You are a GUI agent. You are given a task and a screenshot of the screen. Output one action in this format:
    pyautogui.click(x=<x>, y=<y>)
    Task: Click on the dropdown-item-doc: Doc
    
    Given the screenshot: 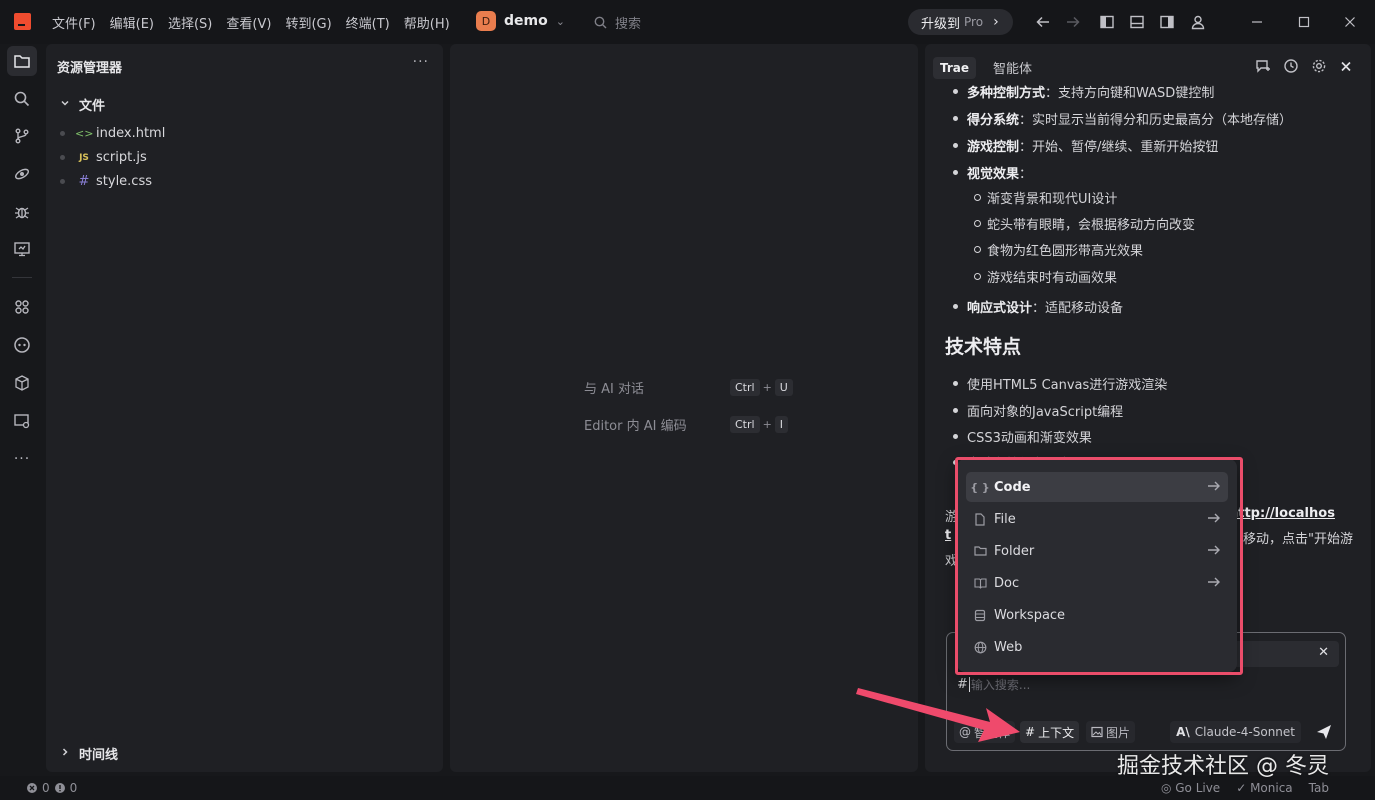 What is the action you would take?
    pyautogui.click(x=1097, y=583)
    